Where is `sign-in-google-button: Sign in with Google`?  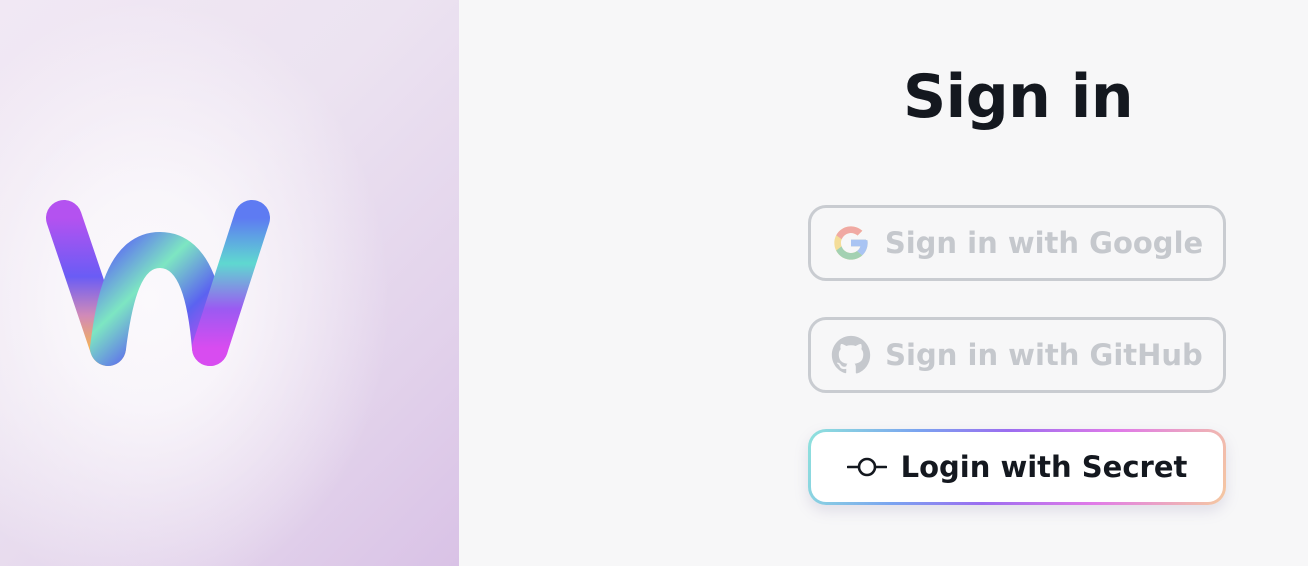
sign-in-google-button: Sign in with Google is located at coordinates (1017, 243).